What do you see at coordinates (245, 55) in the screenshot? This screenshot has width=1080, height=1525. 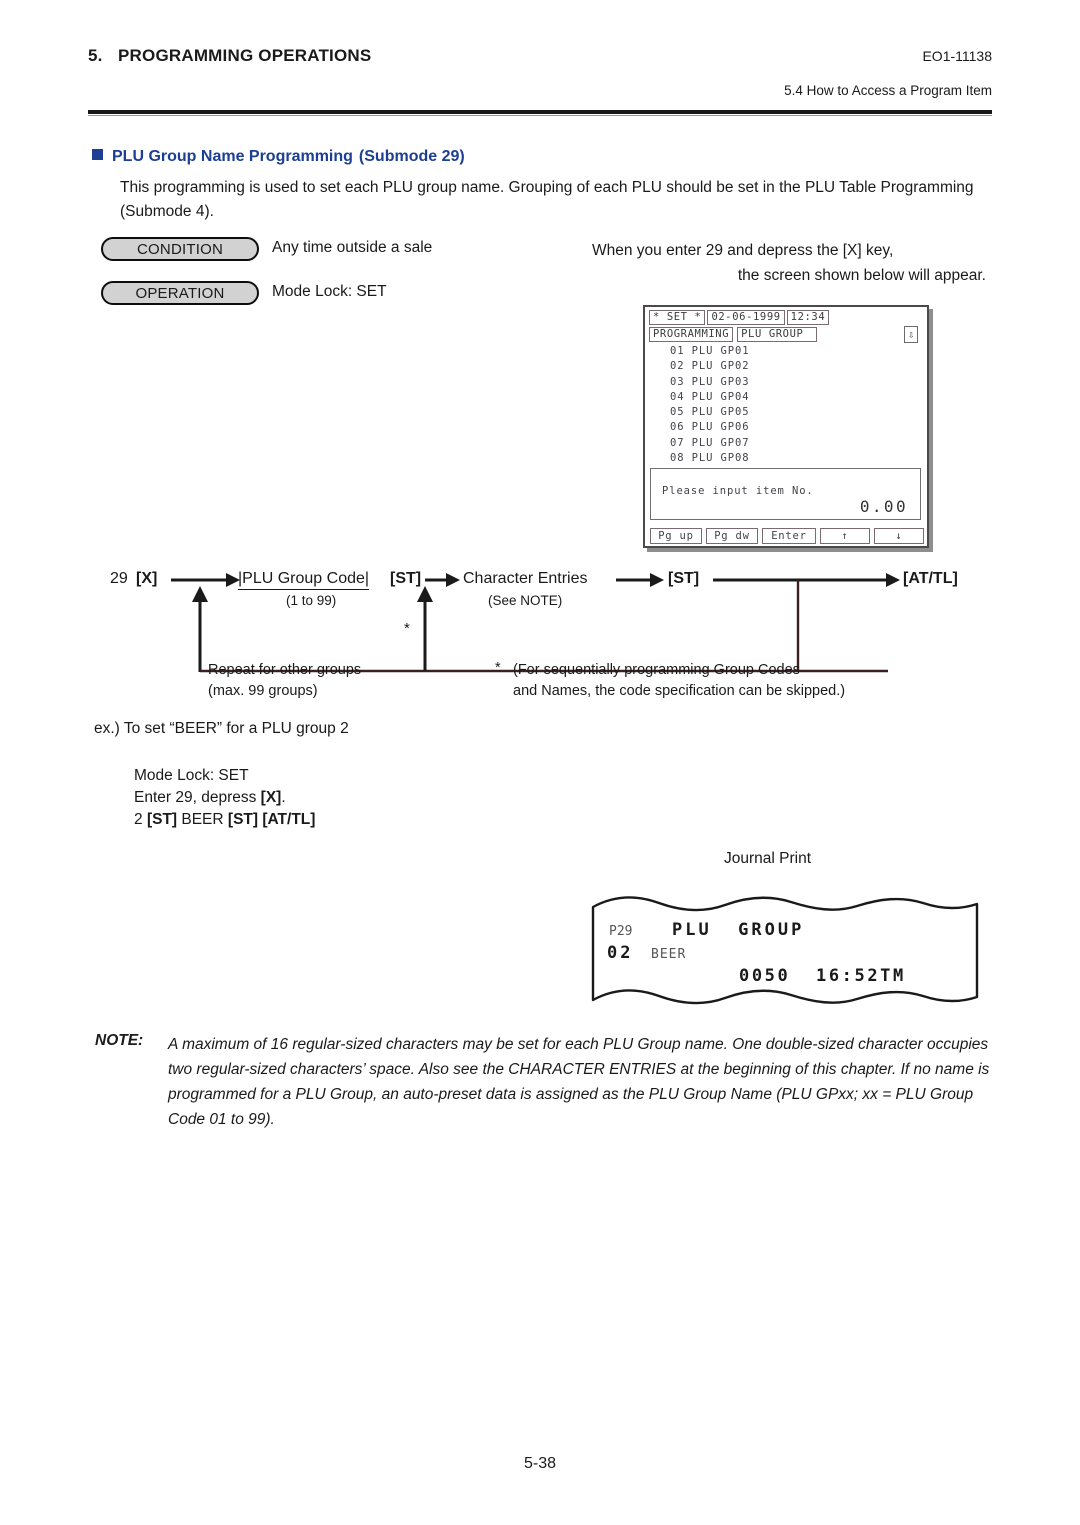 I see `chapter-title-text: PROGRAMMING OPERATIONS` at bounding box center [245, 55].